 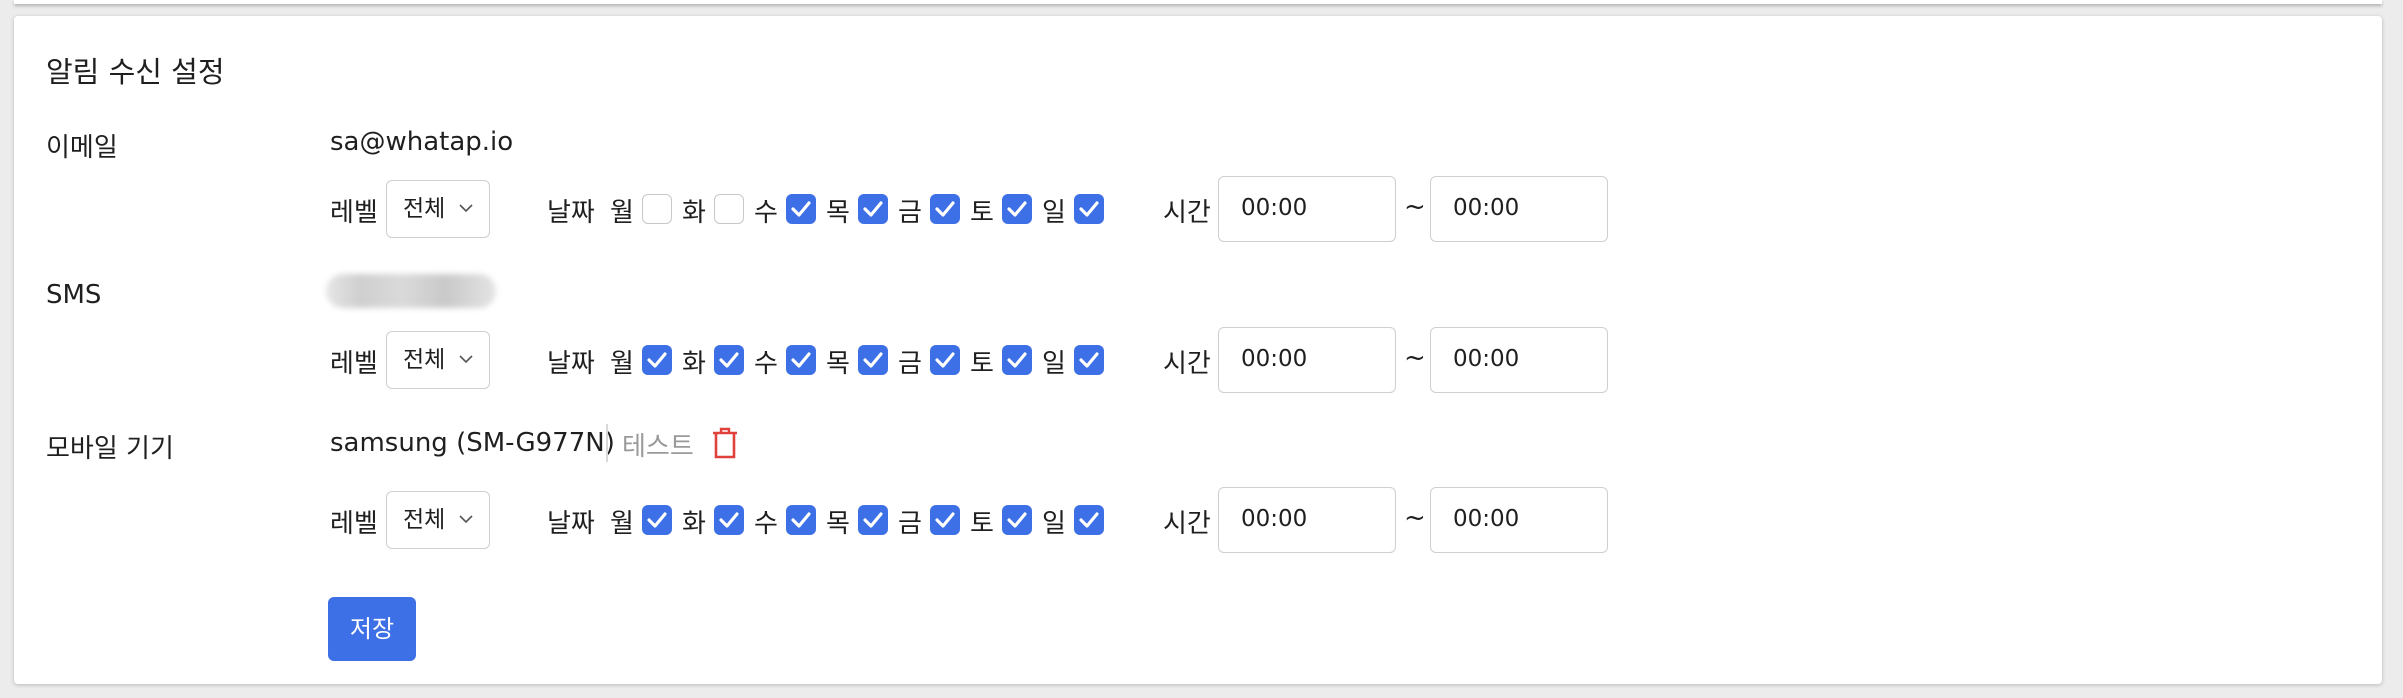 What do you see at coordinates (657, 209) in the screenshot?
I see `email-day-checkbox-mon` at bounding box center [657, 209].